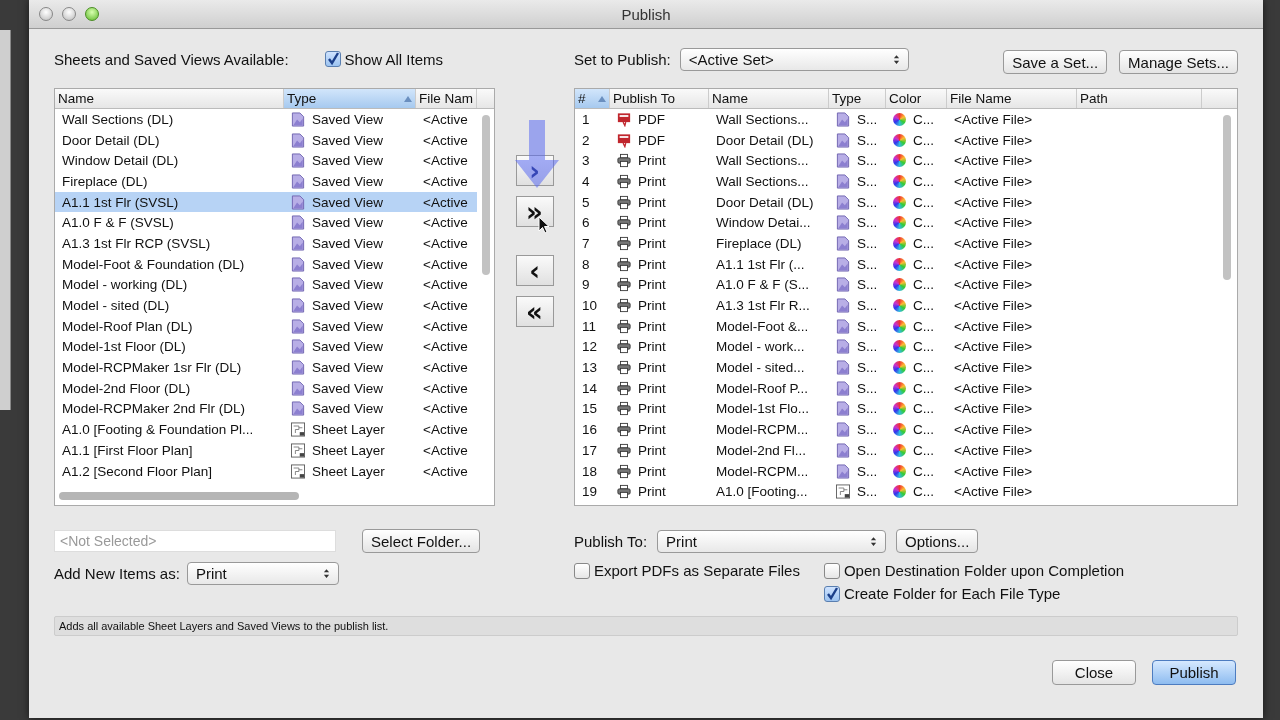 Image resolution: width=1280 pixels, height=720 pixels. What do you see at coordinates (274, 264) in the screenshot?
I see `list-row: Model-Foot & Foundation (DL) Saved View <Active` at bounding box center [274, 264].